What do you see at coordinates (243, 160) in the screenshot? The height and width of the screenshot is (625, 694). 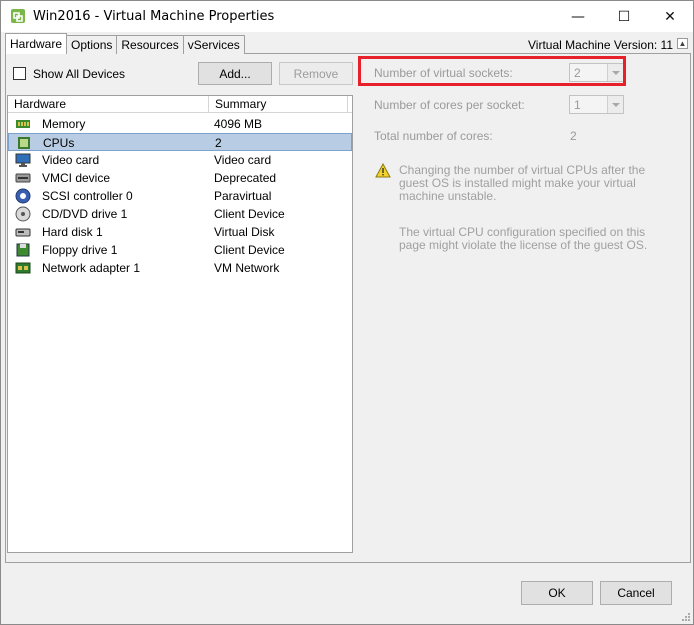 I see `device-summary: Video card` at bounding box center [243, 160].